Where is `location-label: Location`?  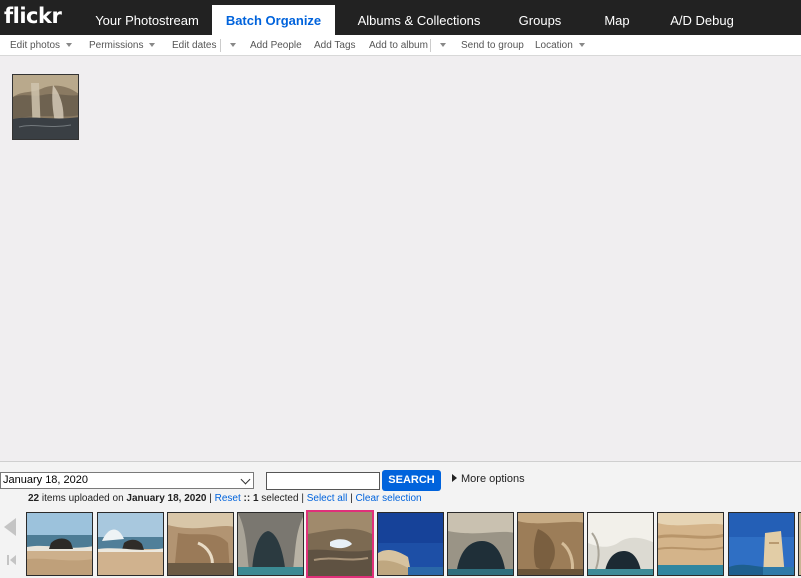 location-label: Location is located at coordinates (554, 45).